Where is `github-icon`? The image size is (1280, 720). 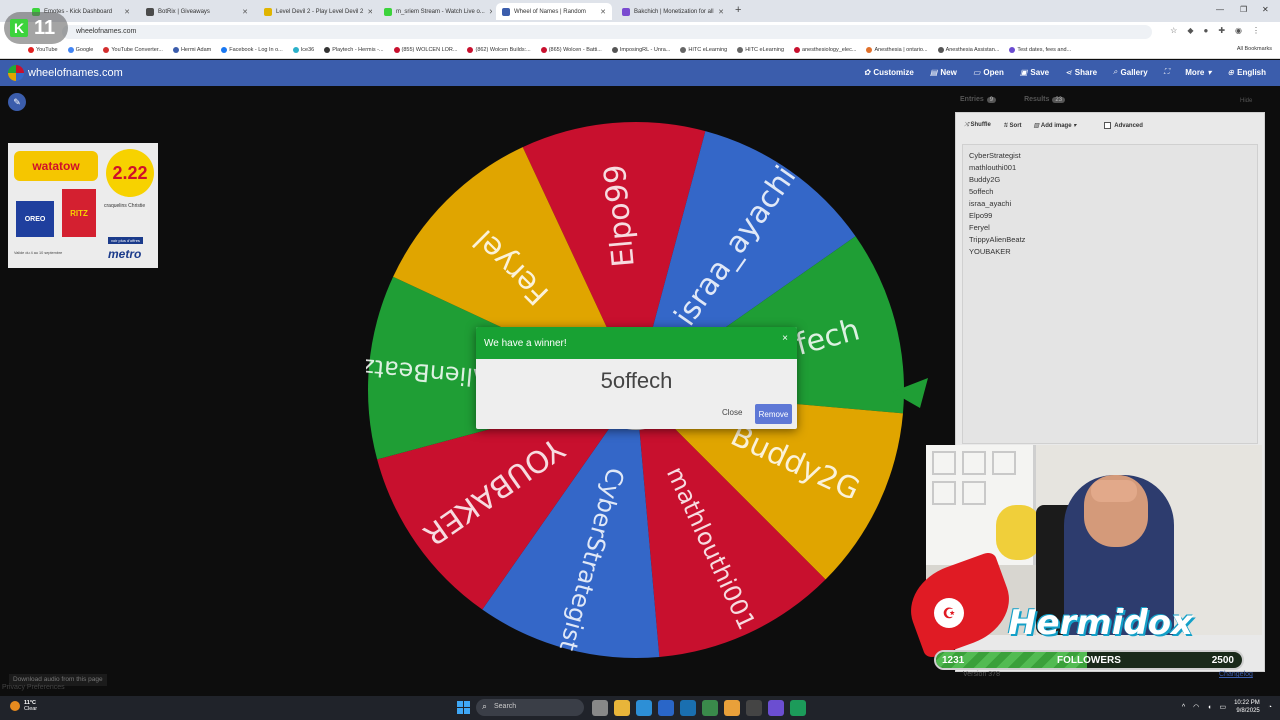 github-icon is located at coordinates (754, 708).